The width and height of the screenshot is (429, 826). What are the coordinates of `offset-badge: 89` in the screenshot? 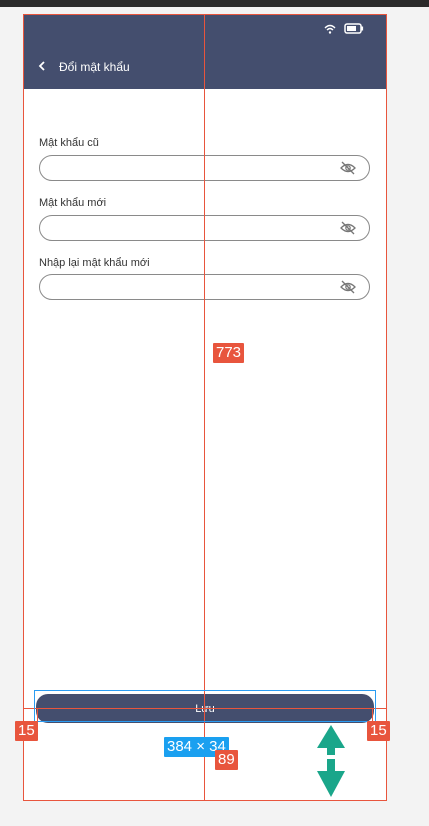 It's located at (226, 760).